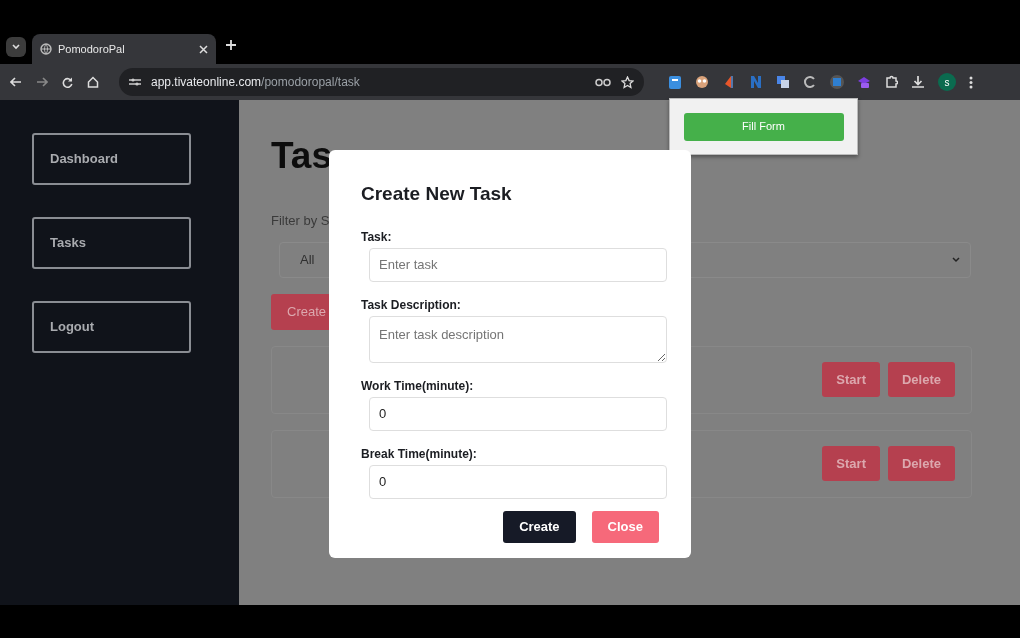  What do you see at coordinates (301, 220) in the screenshot?
I see `filter-label: Filter by S` at bounding box center [301, 220].